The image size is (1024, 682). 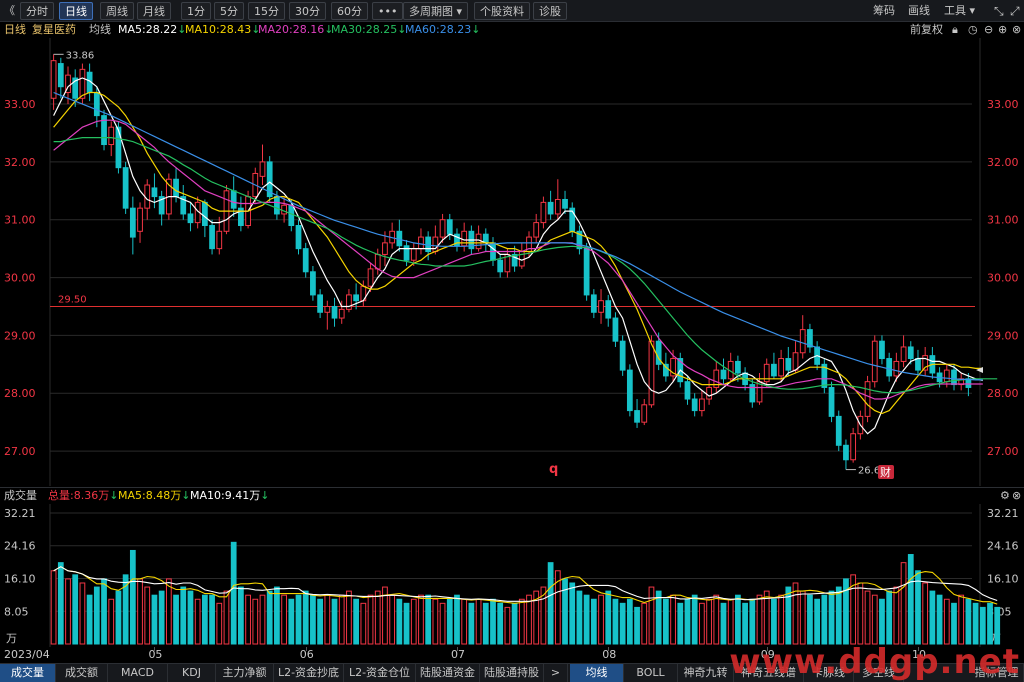 I want to click on tools-dropdown: 工具 ▾, so click(x=959, y=11).